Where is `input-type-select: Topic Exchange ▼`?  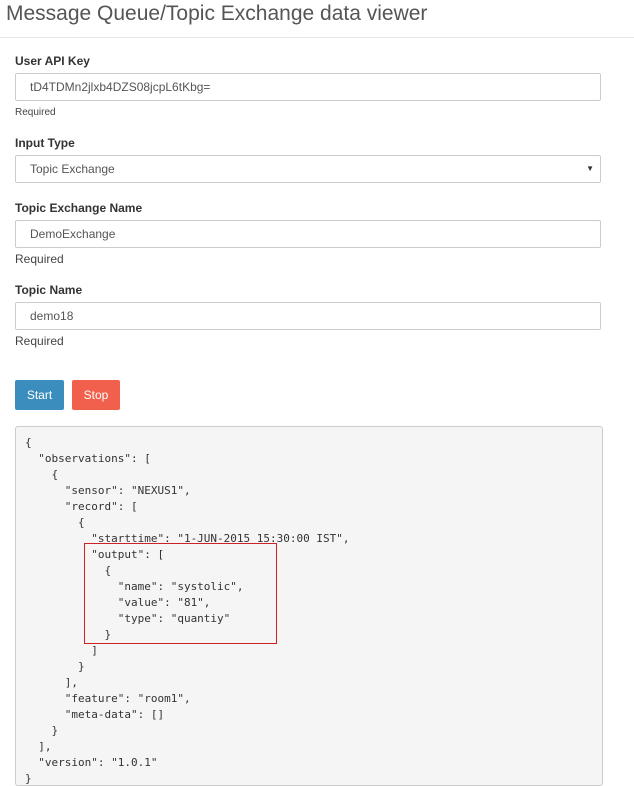 input-type-select: Topic Exchange ▼ is located at coordinates (308, 169).